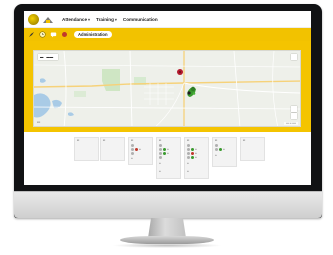 The image size is (333, 255). I want to click on map-type-option: ▬▬, so click(49, 57).